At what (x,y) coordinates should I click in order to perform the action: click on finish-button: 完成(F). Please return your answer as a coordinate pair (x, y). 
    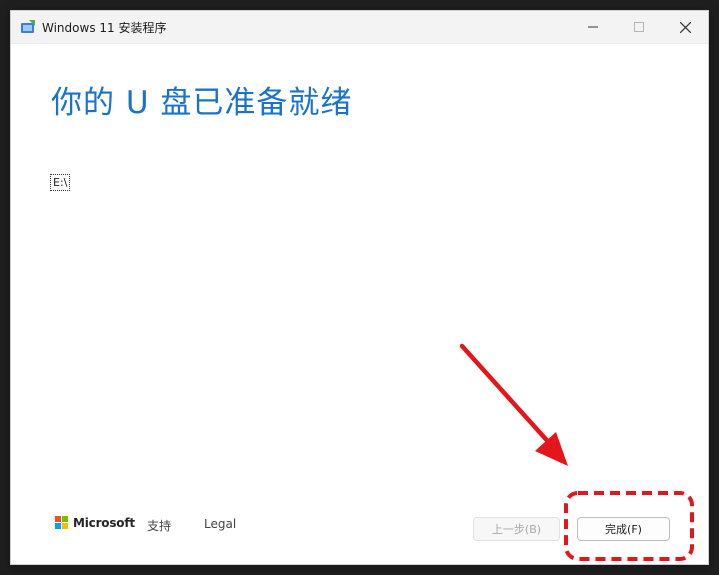
    Looking at the image, I should click on (623, 529).